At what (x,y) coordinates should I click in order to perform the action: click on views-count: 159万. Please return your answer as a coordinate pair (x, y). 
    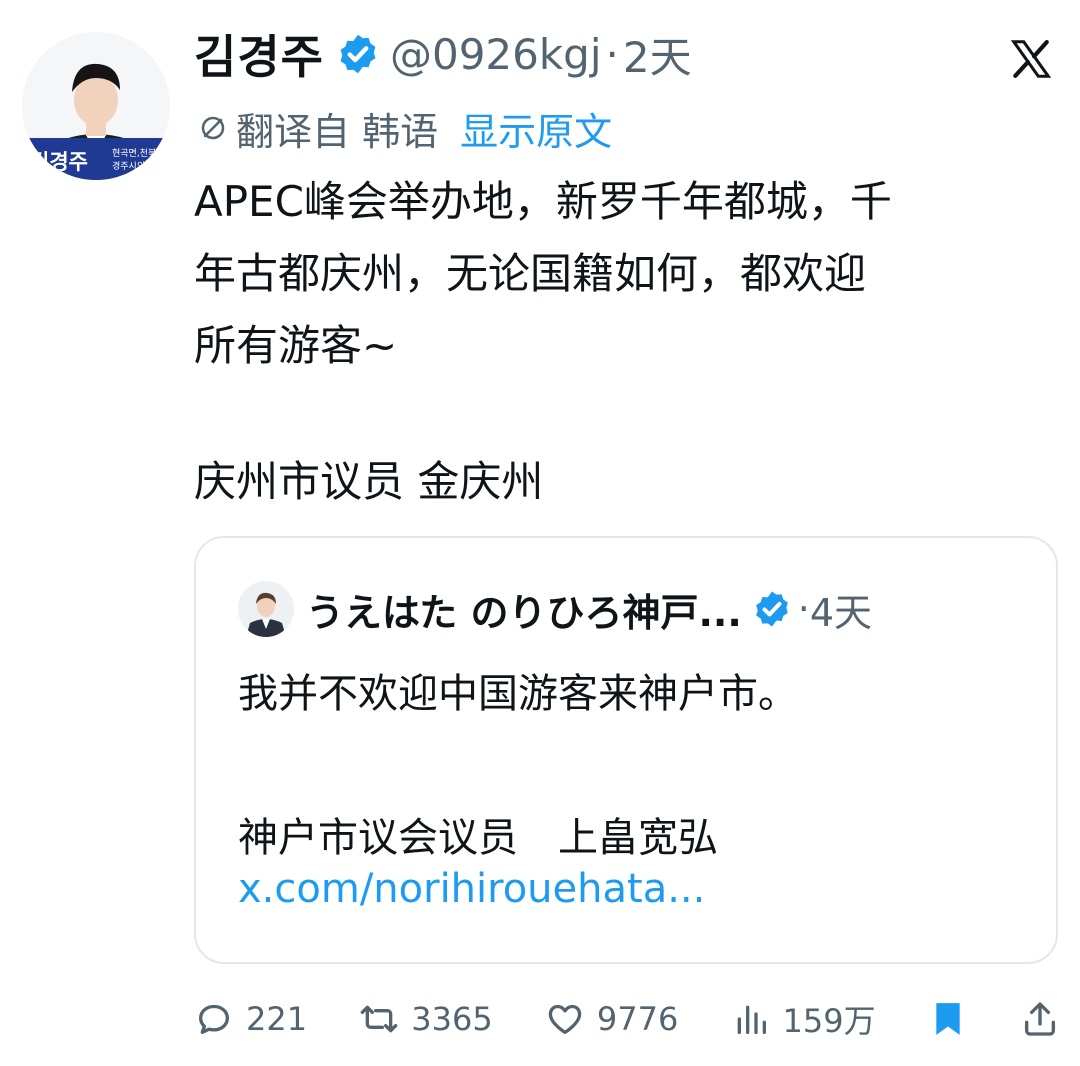
    Looking at the image, I should click on (829, 1021).